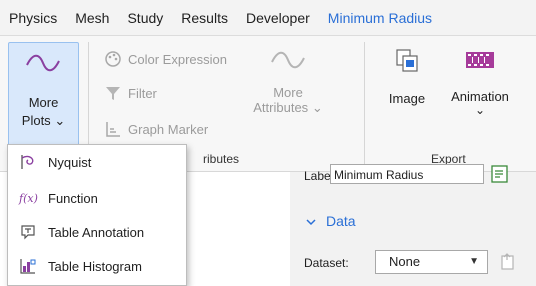 Image resolution: width=536 pixels, height=286 pixels. I want to click on film-strip-icon, so click(480, 60).